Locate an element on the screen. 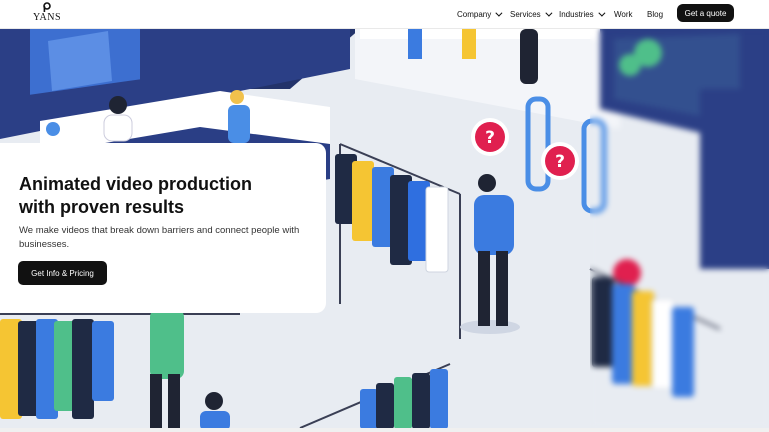  nav-work-label: Work is located at coordinates (623, 14).